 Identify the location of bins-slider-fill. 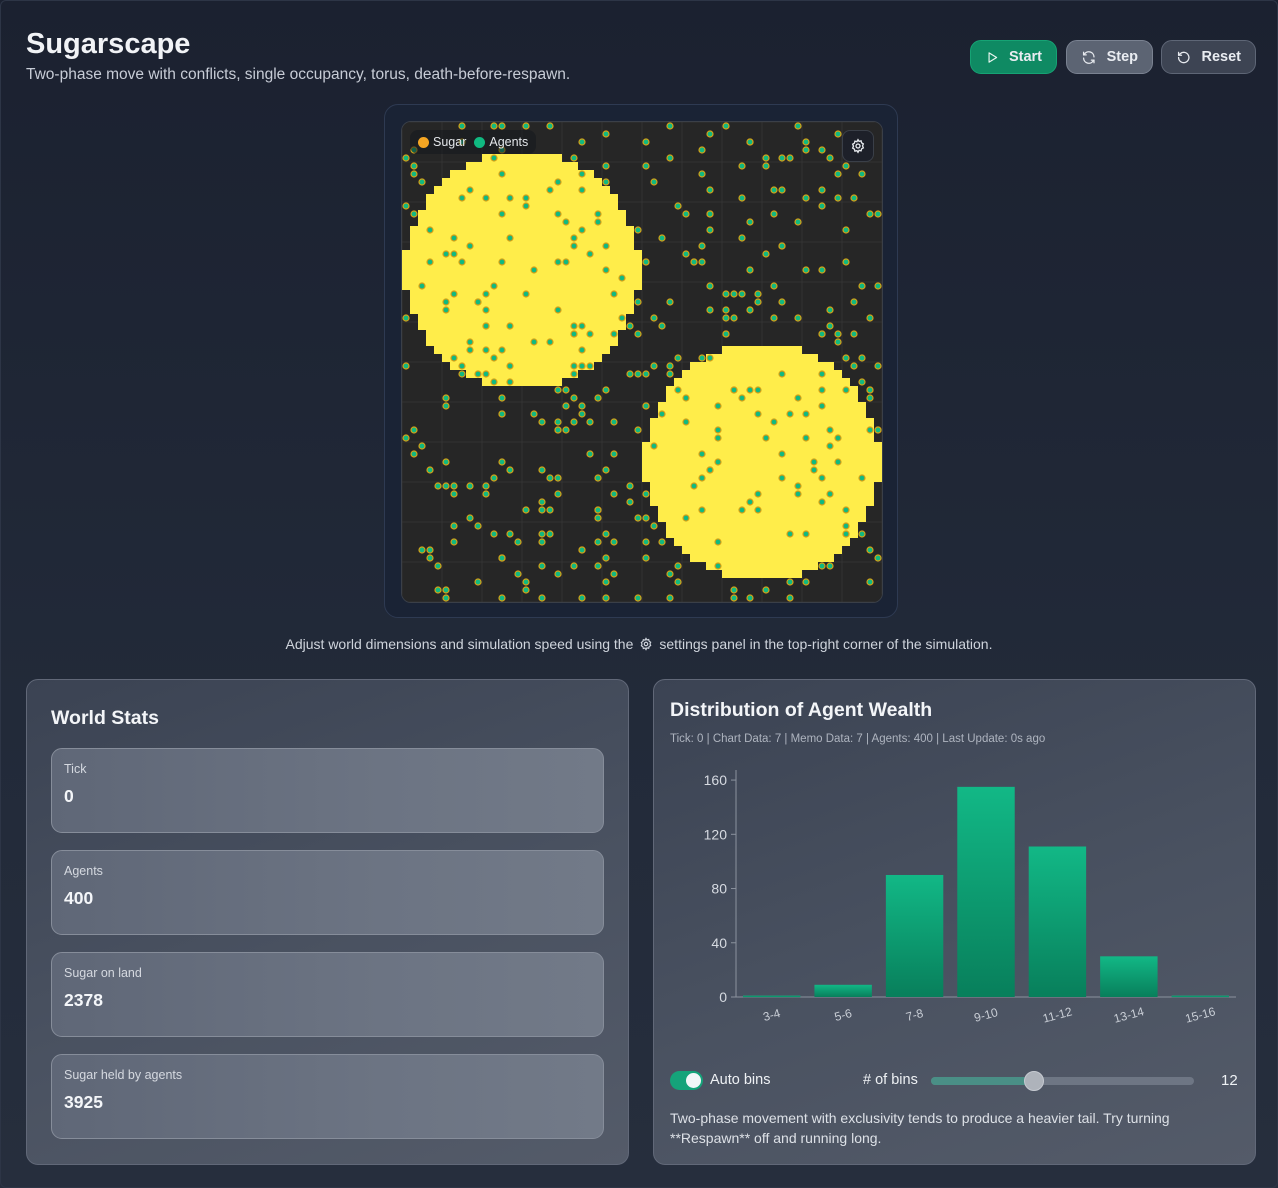
(982, 1081).